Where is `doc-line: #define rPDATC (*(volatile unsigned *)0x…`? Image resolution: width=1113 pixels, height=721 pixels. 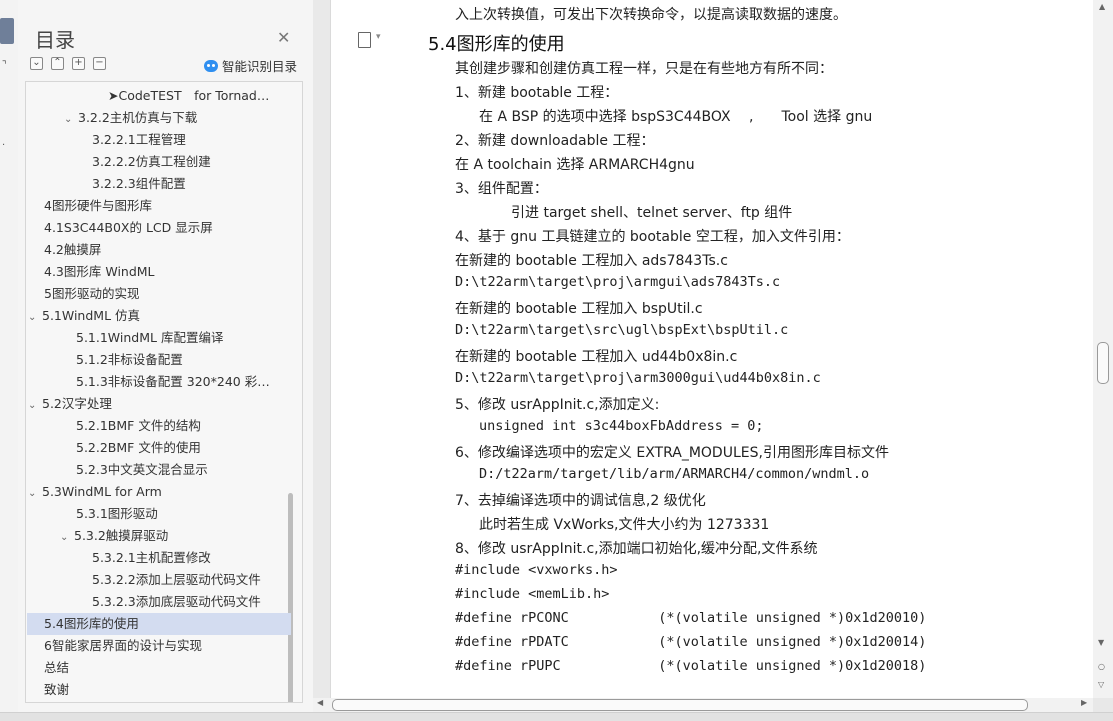
doc-line: #define rPDATC (*(volatile unsigned *)0x… is located at coordinates (691, 642).